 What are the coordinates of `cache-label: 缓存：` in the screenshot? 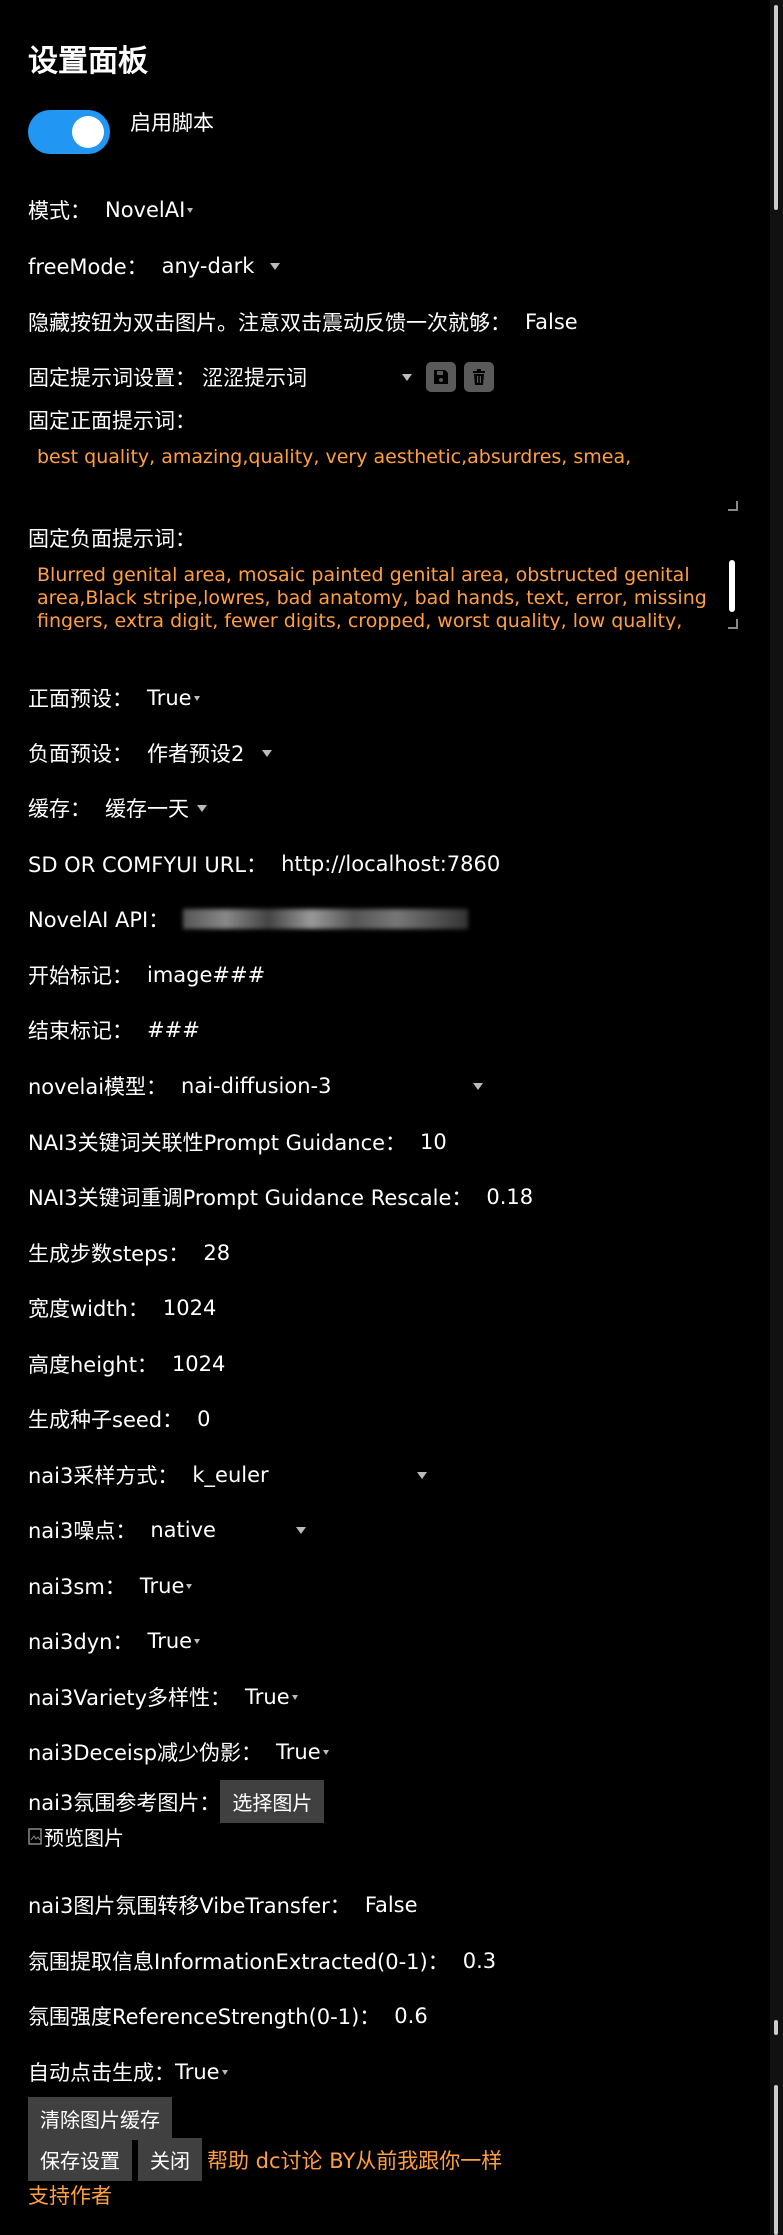 It's located at (59, 809).